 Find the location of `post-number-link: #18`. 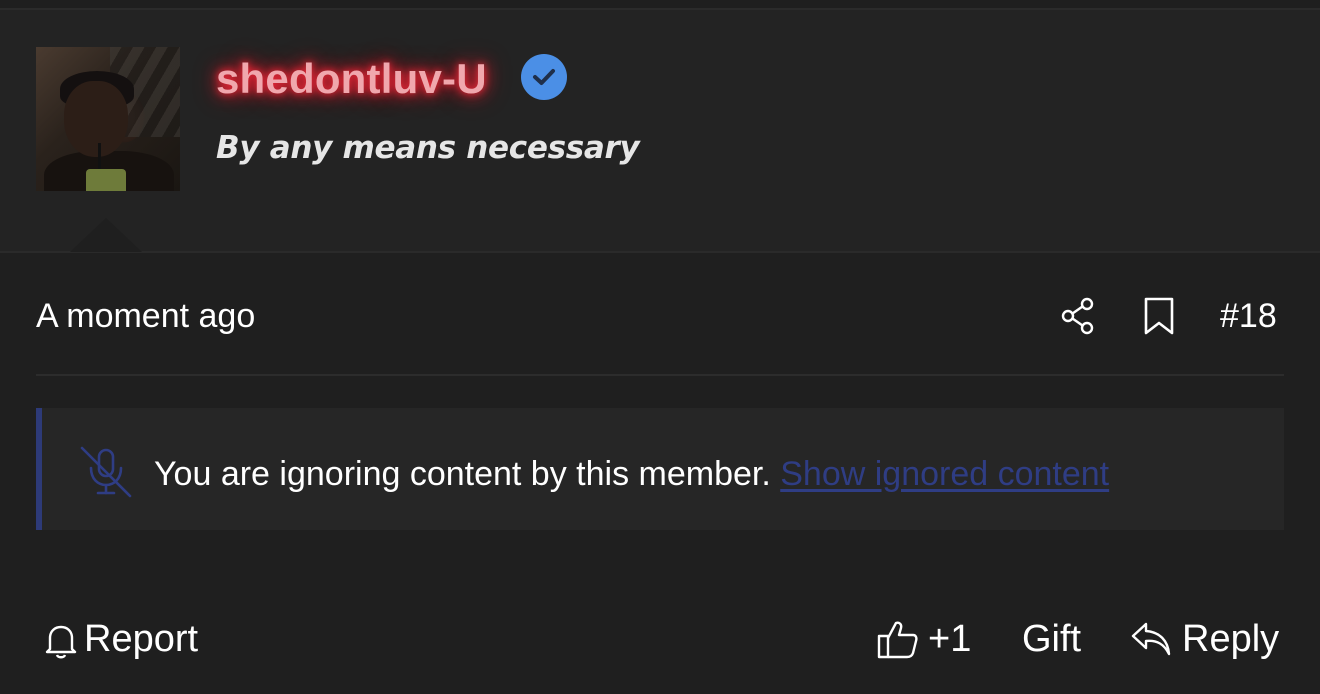

post-number-link: #18 is located at coordinates (1248, 316).